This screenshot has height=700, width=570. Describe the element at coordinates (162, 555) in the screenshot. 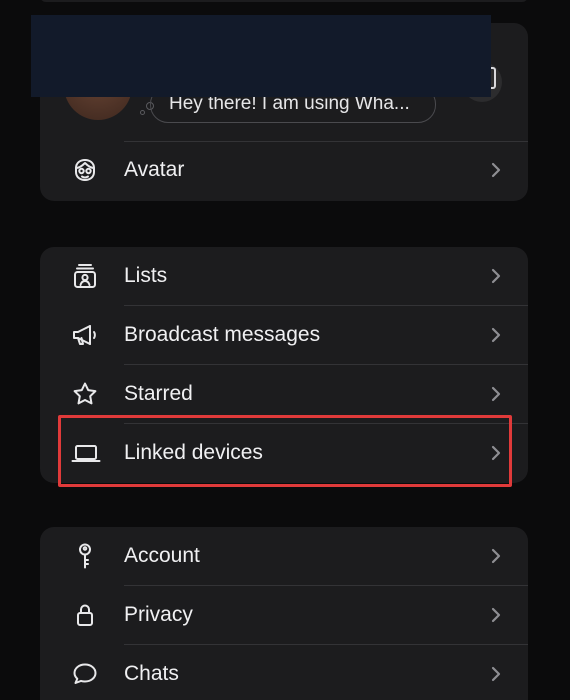

I see `account-label: Account` at that location.